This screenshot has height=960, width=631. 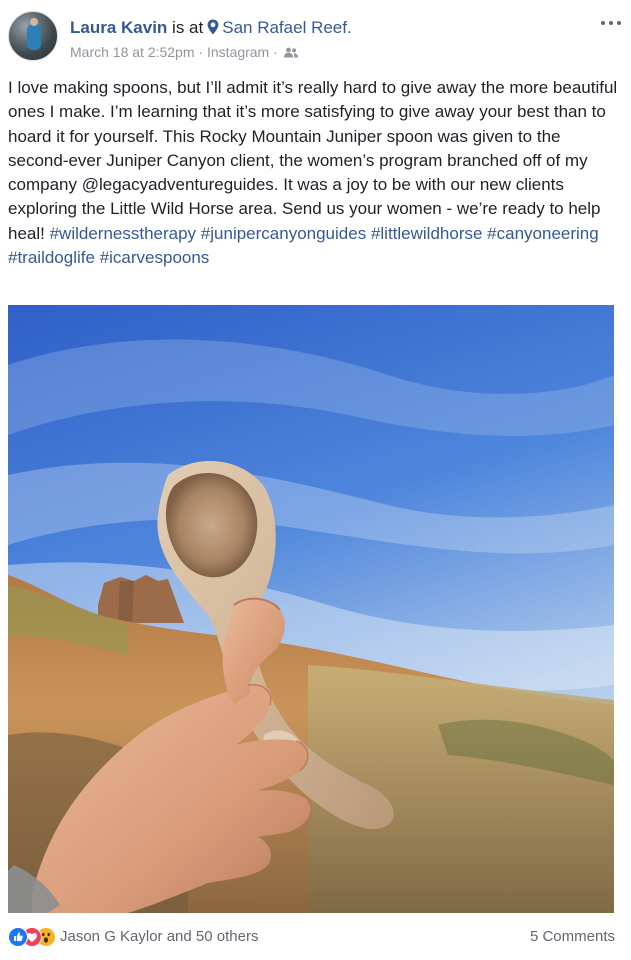 I want to click on hashtag-link: #junipercanyonguides, so click(x=283, y=233).